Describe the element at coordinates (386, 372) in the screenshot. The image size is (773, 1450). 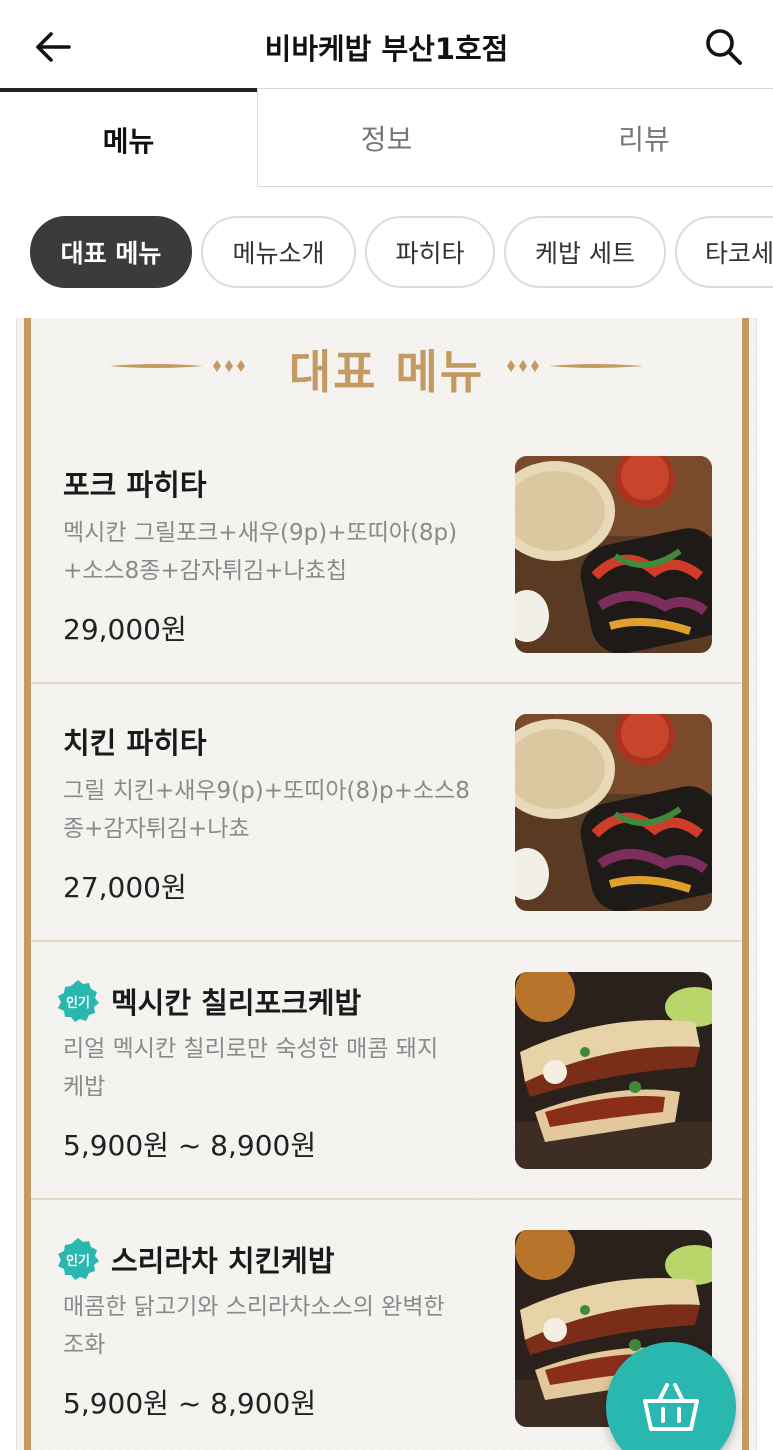
I see `section-title: 대표 메뉴` at that location.